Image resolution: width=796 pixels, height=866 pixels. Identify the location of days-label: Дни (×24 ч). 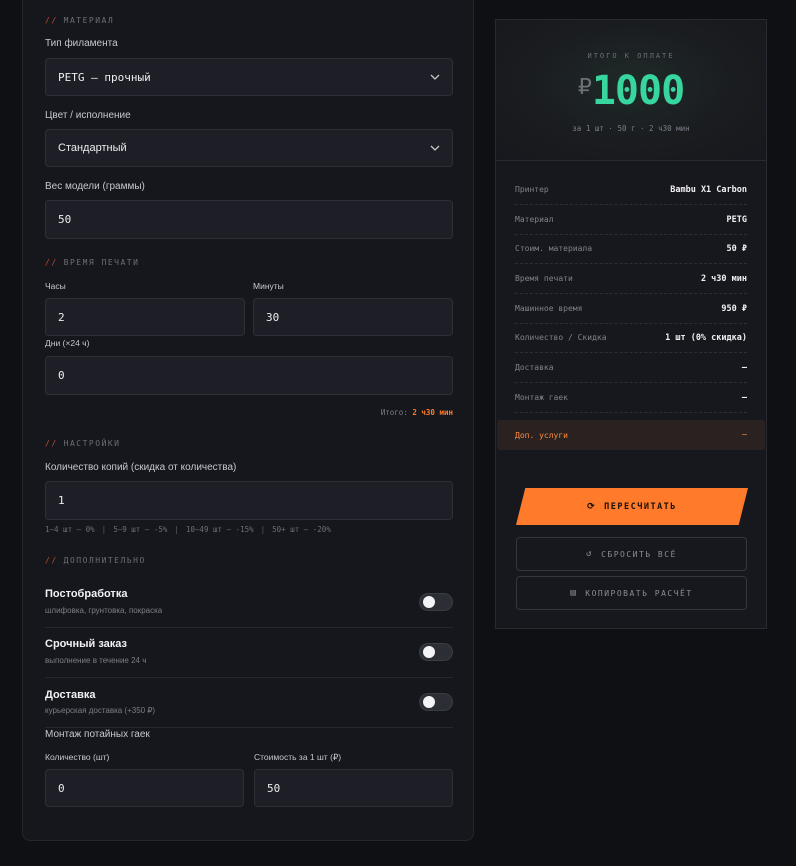
(67, 343).